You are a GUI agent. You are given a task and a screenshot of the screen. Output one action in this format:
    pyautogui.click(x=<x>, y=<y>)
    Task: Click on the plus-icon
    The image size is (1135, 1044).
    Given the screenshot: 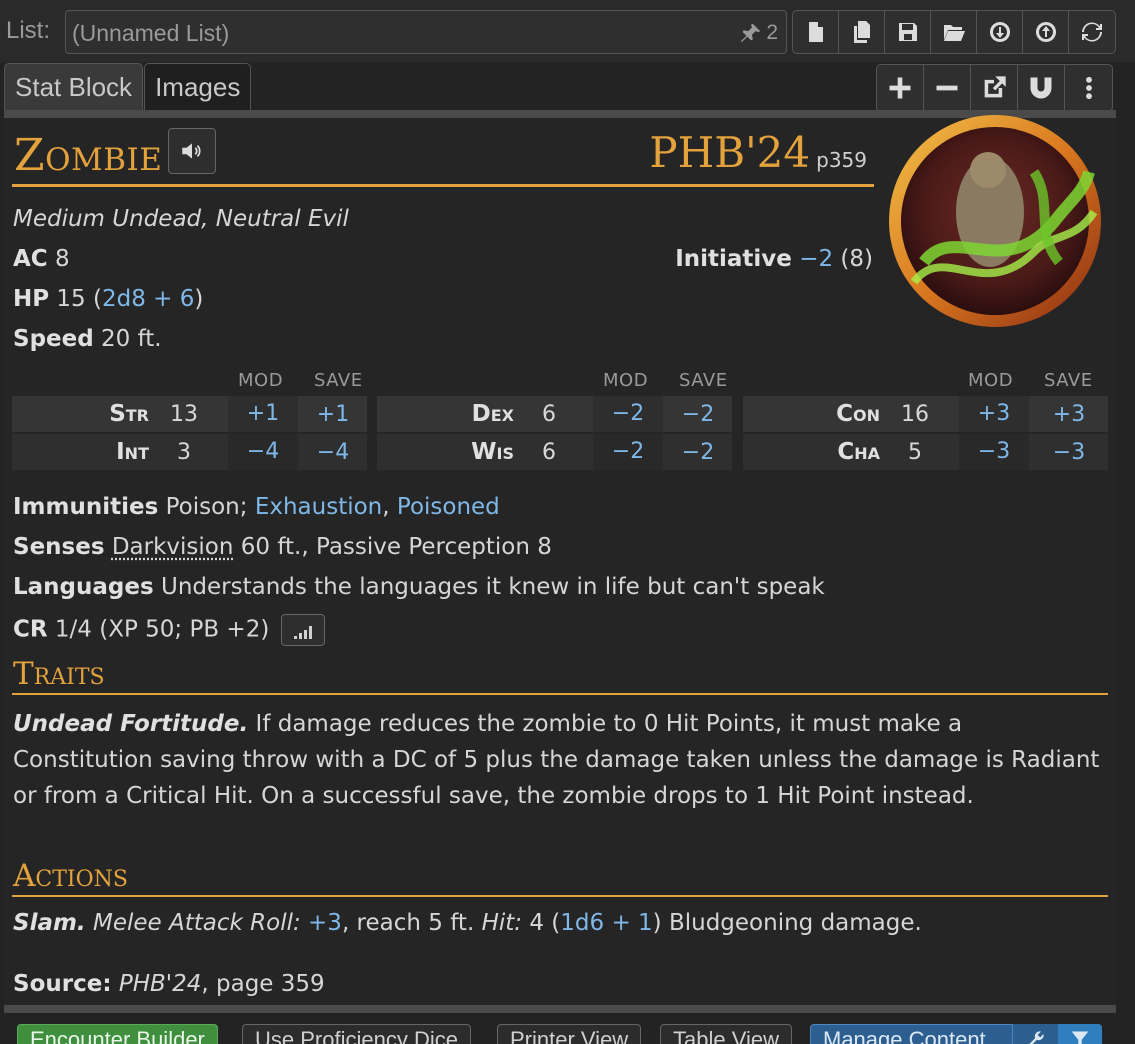 What is the action you would take?
    pyautogui.click(x=900, y=88)
    